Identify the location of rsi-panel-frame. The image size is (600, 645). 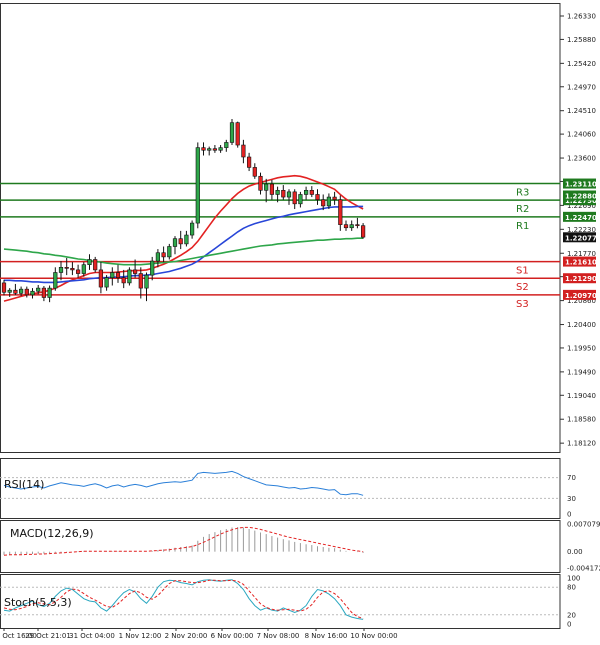
(280, 488).